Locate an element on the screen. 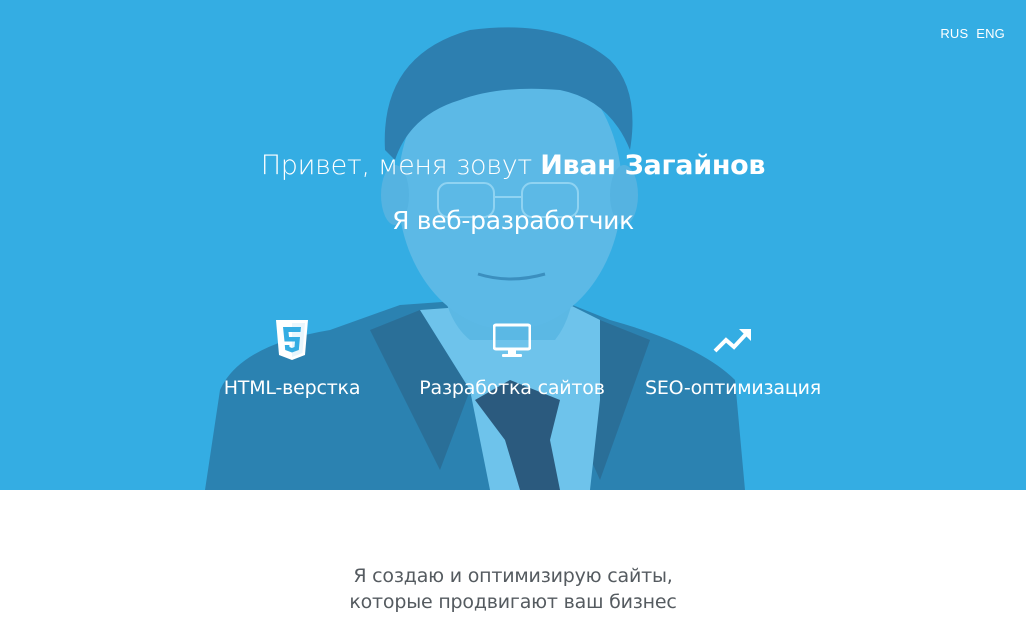 Image resolution: width=1026 pixels, height=631 pixels. service-seo: SEO-оптимизация is located at coordinates (733, 359).